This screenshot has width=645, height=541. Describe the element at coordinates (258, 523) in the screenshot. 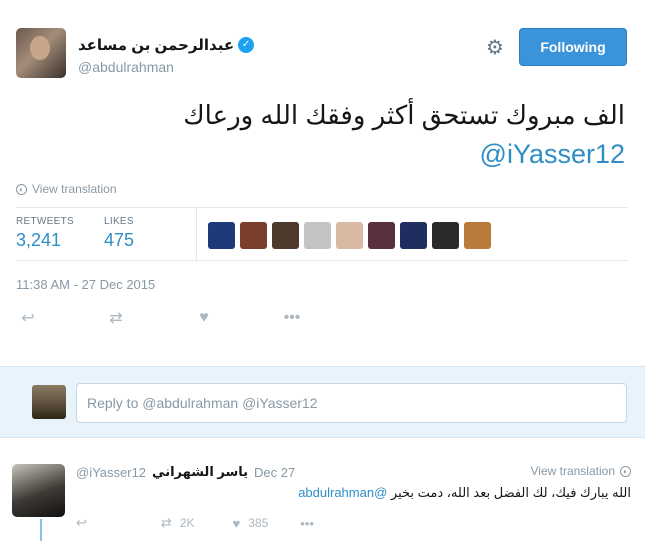

I see `reply-likes-count: 385` at that location.